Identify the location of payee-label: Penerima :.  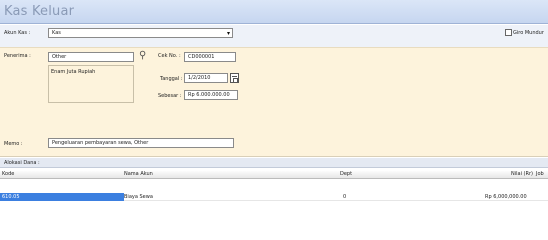
(17, 56).